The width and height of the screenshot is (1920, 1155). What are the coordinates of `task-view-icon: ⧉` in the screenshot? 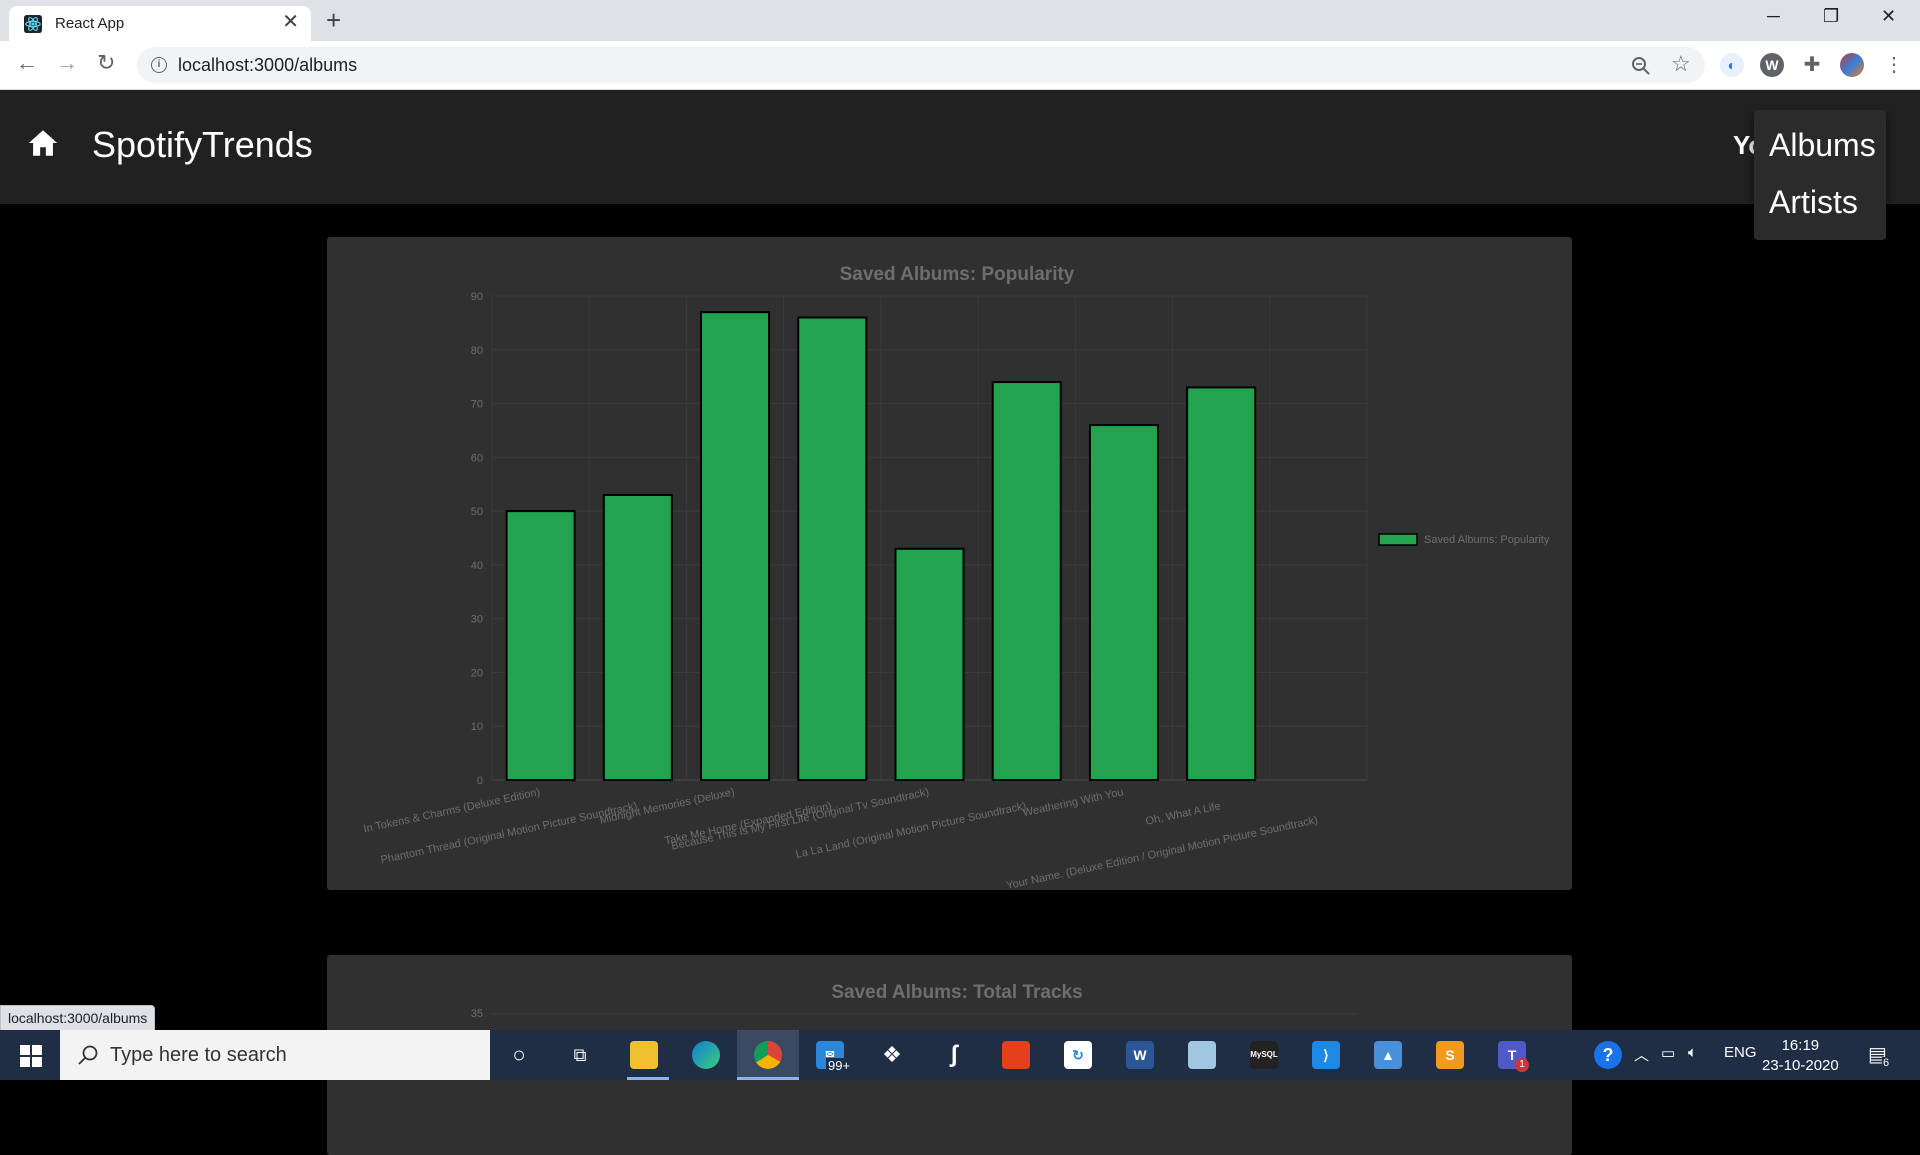 It's located at (580, 1055).